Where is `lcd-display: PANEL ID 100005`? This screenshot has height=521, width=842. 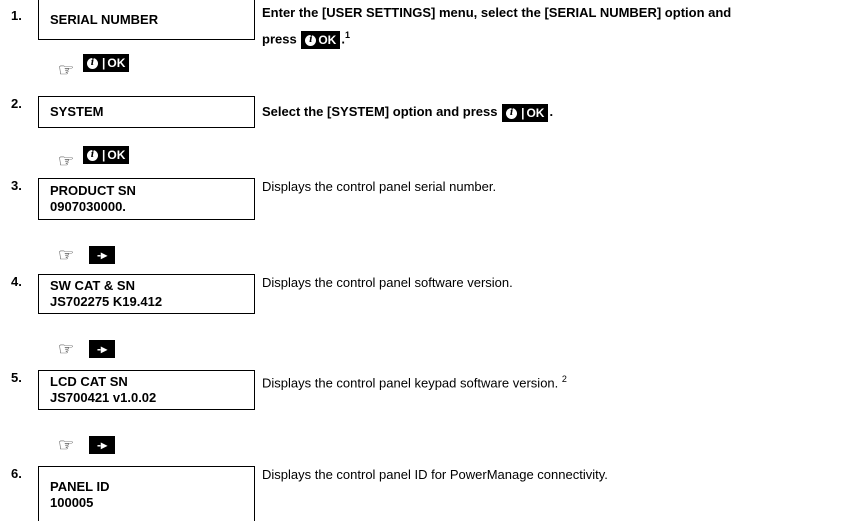
lcd-display: PANEL ID 100005 is located at coordinates (146, 493).